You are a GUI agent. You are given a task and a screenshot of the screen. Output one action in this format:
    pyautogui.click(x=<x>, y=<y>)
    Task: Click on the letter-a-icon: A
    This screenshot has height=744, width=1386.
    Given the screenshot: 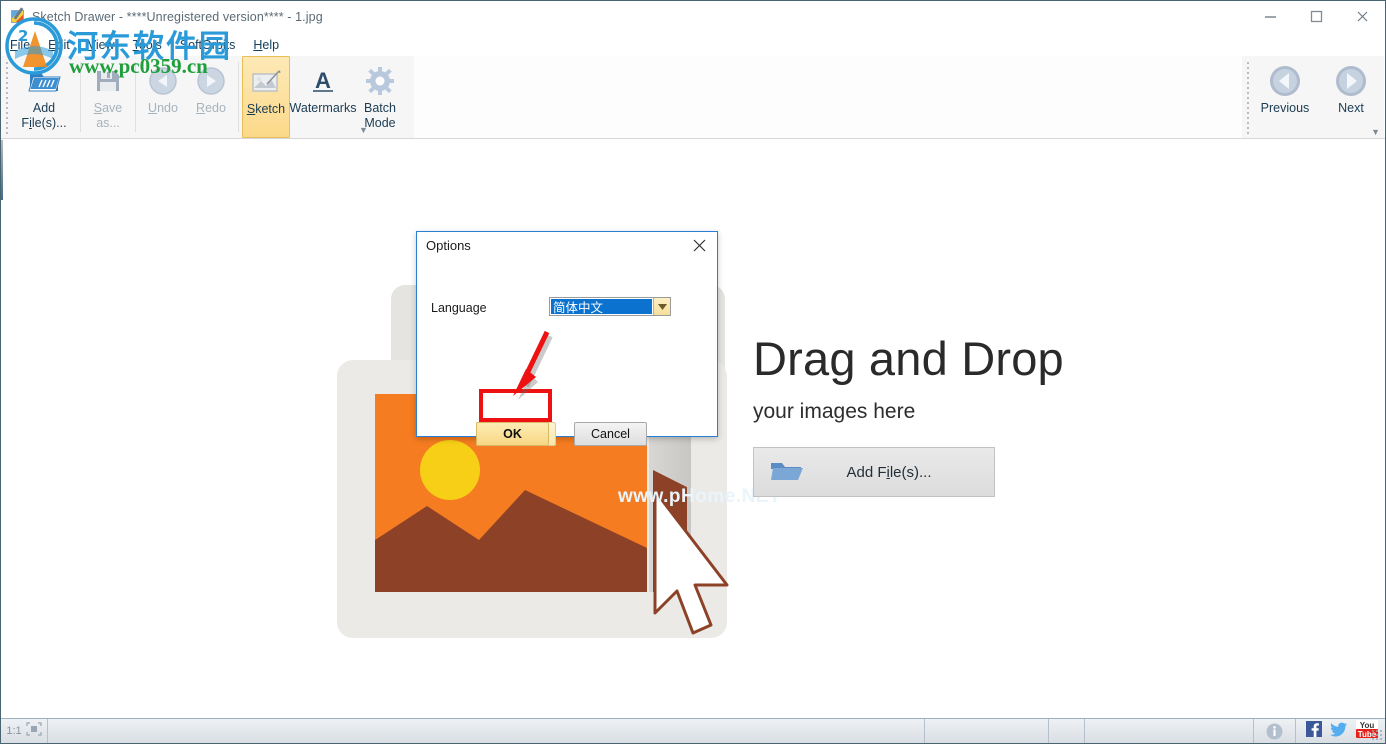 What is the action you would take?
    pyautogui.click(x=323, y=81)
    